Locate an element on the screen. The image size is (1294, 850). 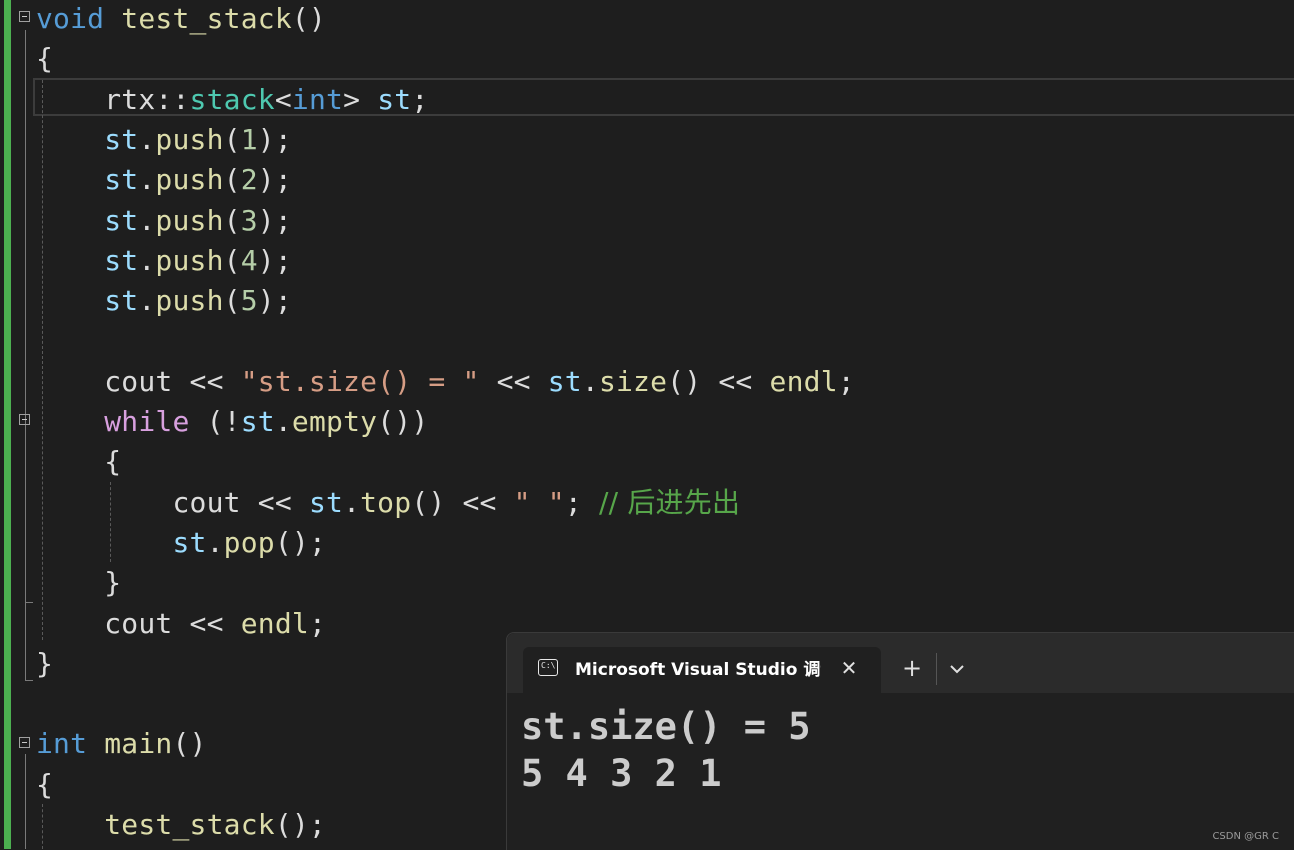
chevron-down-icon is located at coordinates (957, 669).